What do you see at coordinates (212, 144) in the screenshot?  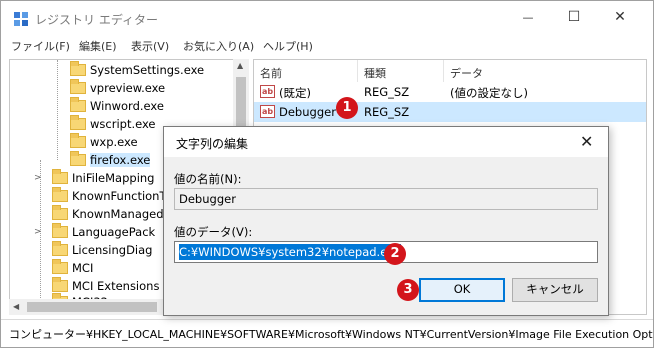 I see `dialog-title: 文字列の編集` at bounding box center [212, 144].